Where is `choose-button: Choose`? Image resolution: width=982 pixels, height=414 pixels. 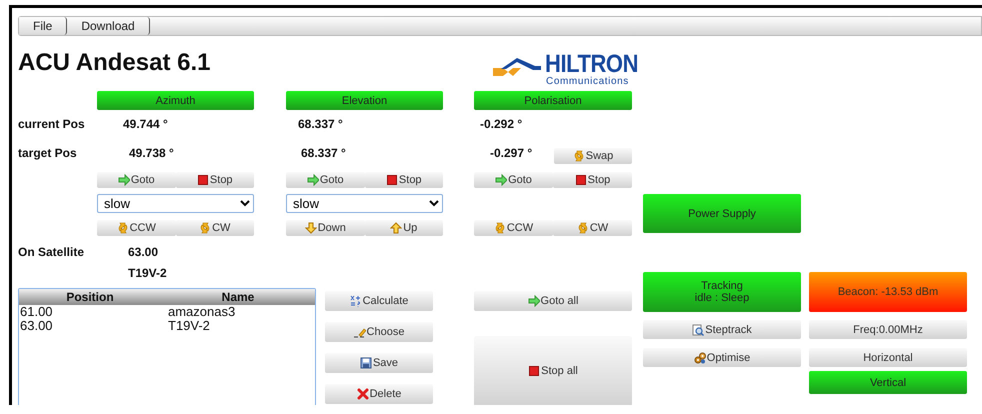
choose-button: Choose is located at coordinates (379, 332).